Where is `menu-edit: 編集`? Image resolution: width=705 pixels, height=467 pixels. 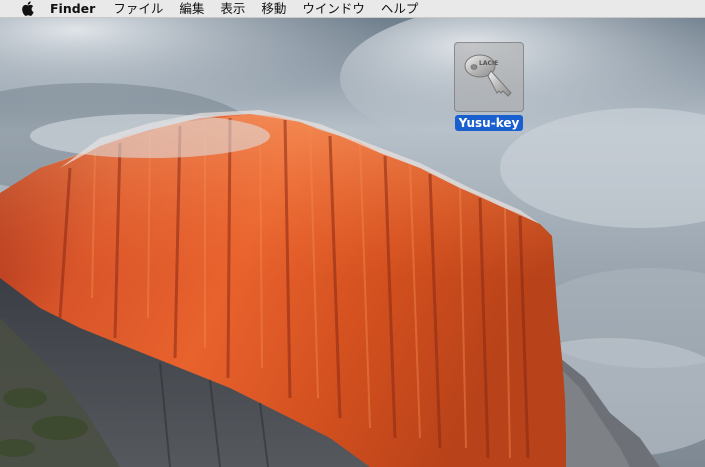
menu-edit: 編集 is located at coordinates (191, 9).